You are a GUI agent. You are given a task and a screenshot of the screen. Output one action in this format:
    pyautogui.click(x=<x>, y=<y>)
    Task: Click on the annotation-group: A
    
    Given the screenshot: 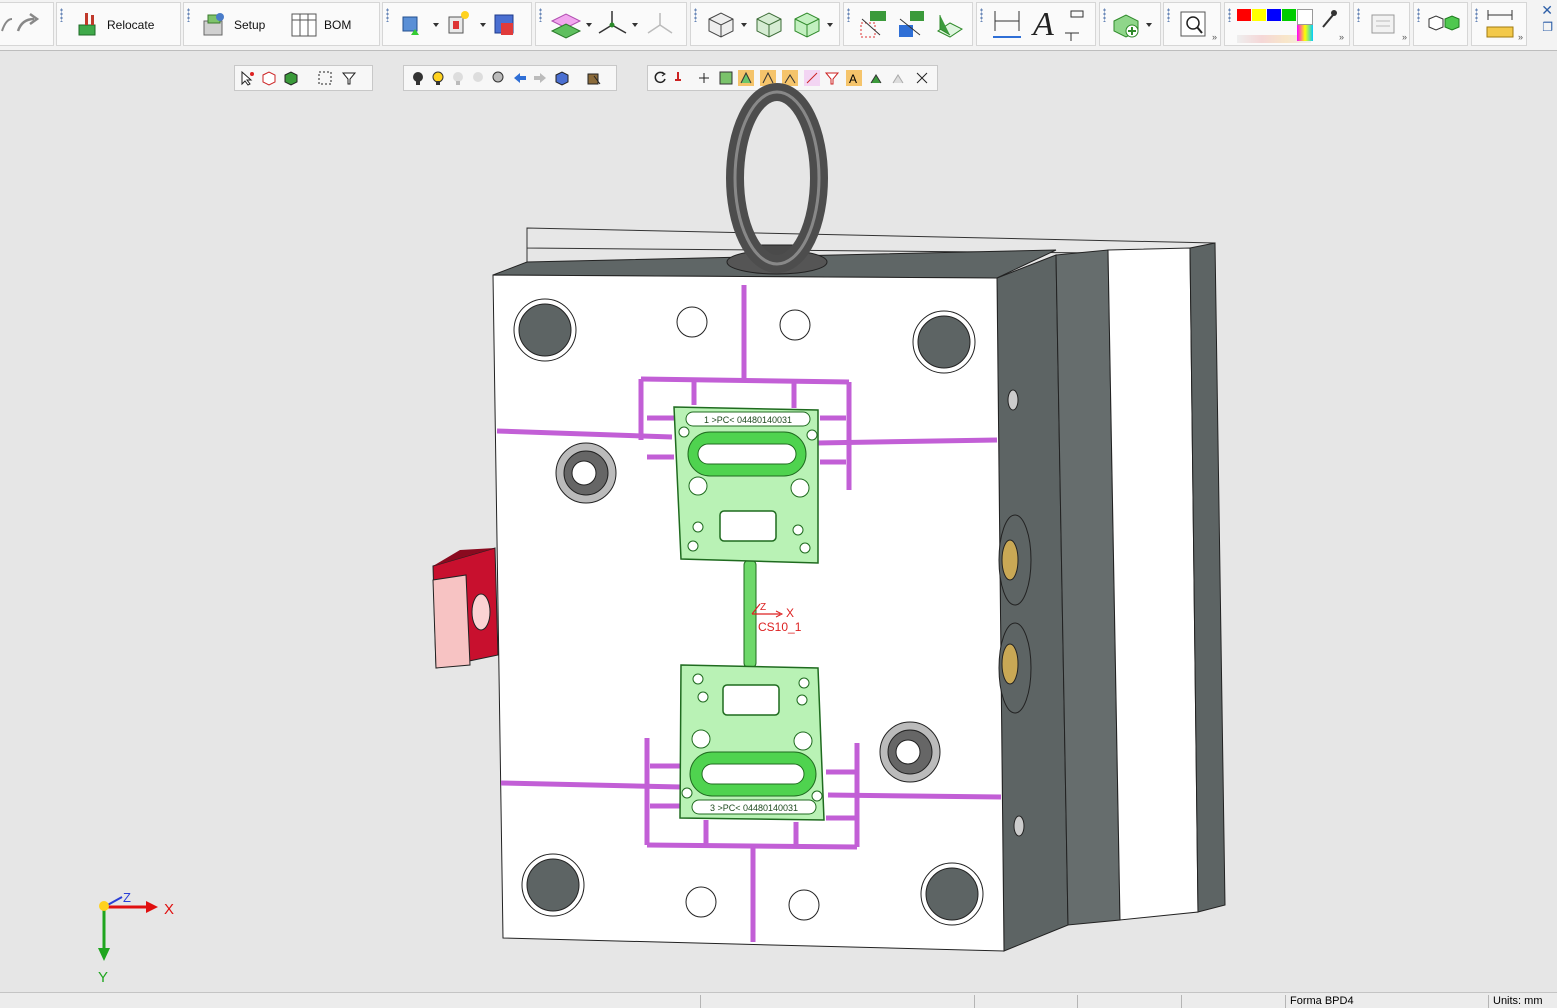 What is the action you would take?
    pyautogui.click(x=1036, y=24)
    